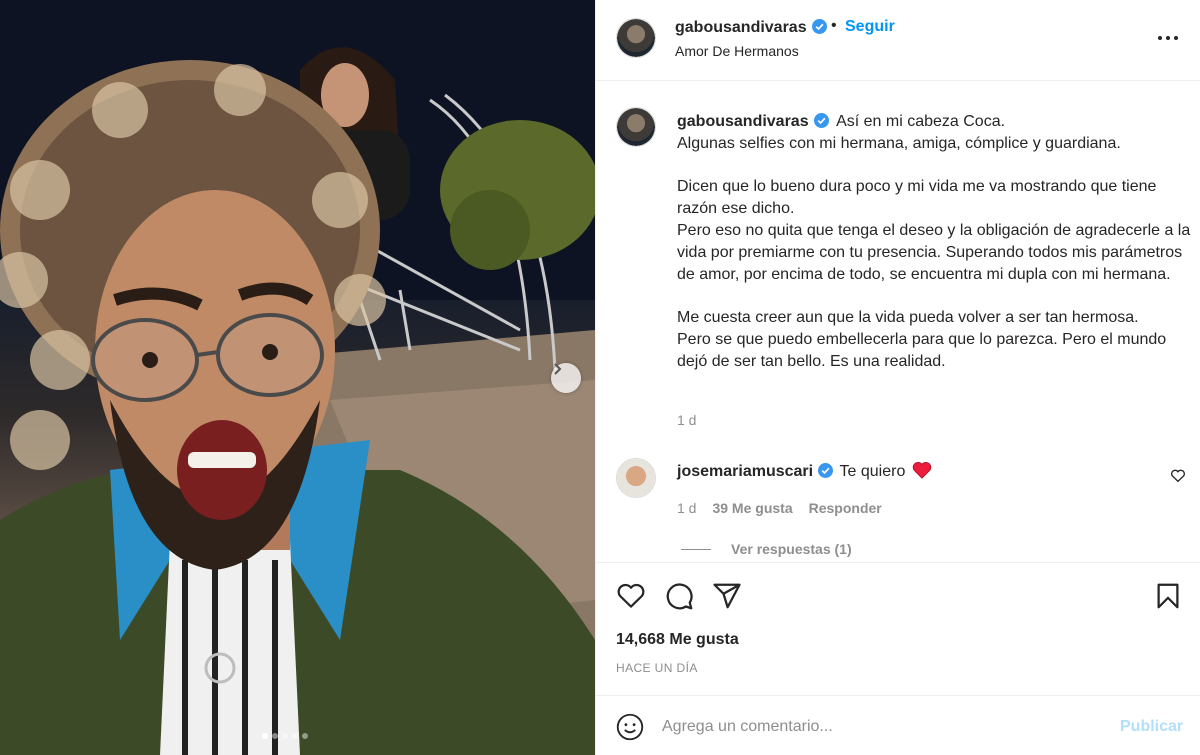 The height and width of the screenshot is (755, 1200). Describe the element at coordinates (1151, 727) in the screenshot. I see `publish-button: Publicar` at that location.